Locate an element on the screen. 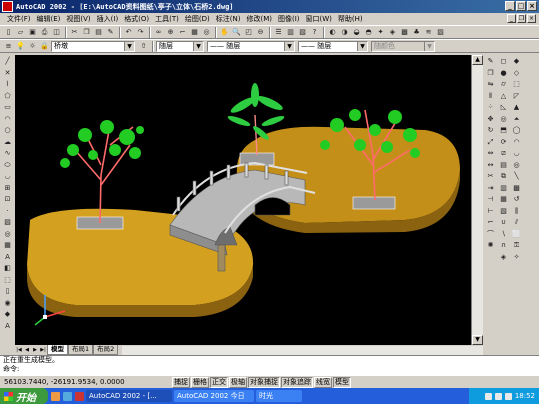  tray-volume-icon is located at coordinates (498, 396).